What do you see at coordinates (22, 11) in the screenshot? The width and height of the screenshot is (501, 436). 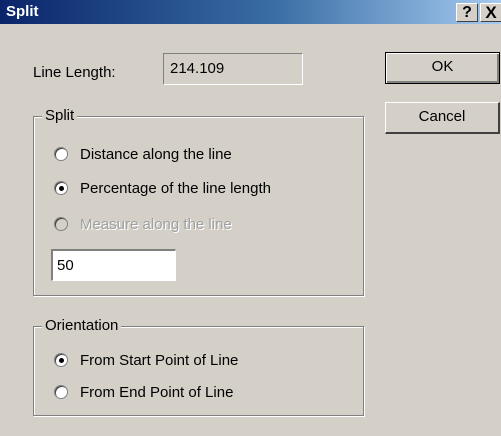 I see `dialog-title: Split` at bounding box center [22, 11].